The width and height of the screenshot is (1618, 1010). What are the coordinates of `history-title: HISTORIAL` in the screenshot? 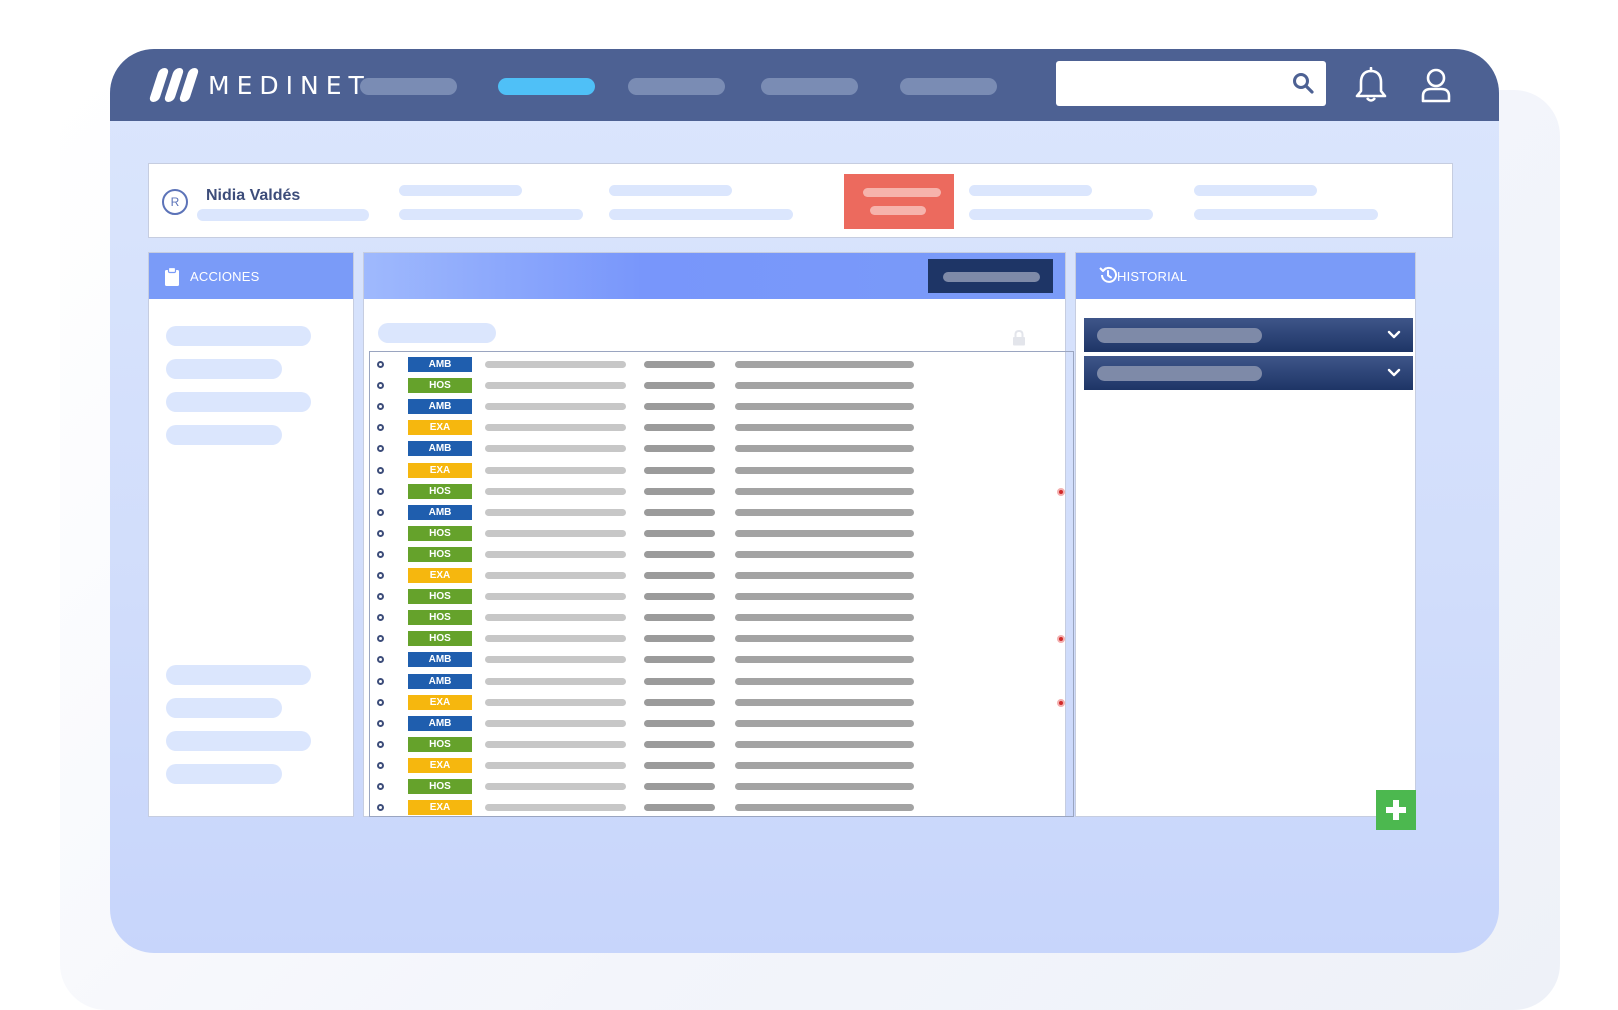 It's located at (1152, 276).